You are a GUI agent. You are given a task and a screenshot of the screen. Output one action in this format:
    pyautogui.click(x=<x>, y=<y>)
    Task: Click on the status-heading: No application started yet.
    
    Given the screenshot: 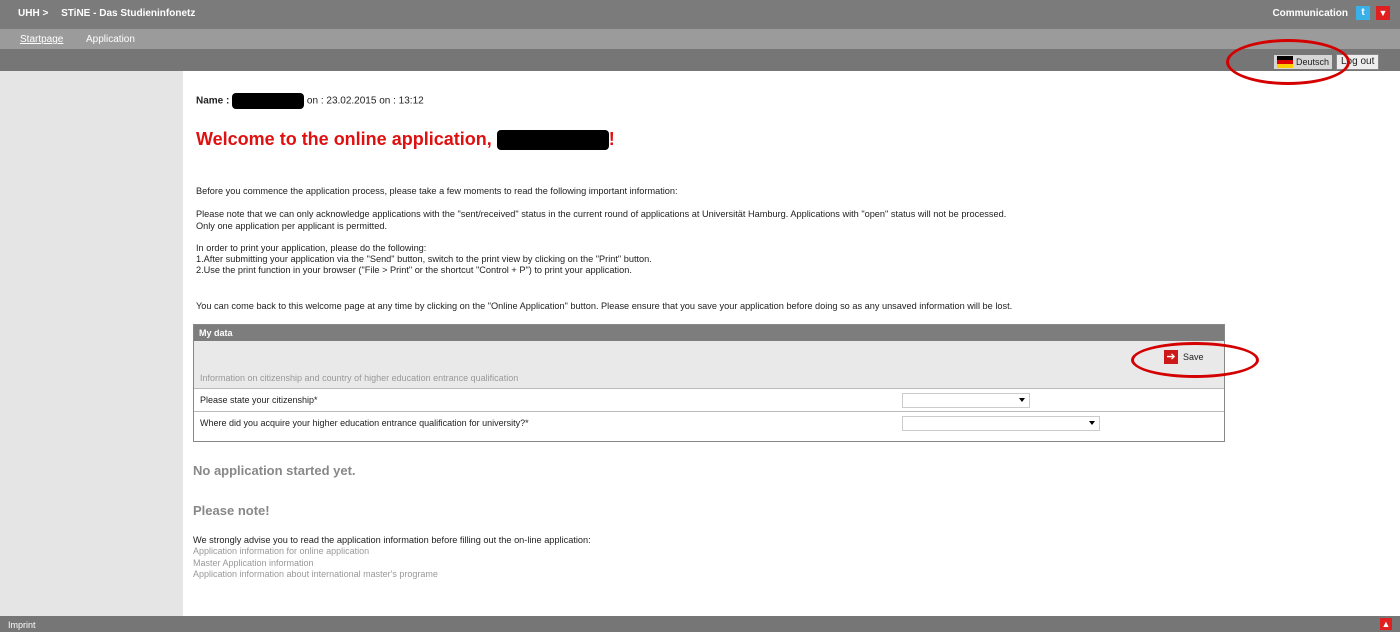 What is the action you would take?
    pyautogui.click(x=274, y=470)
    